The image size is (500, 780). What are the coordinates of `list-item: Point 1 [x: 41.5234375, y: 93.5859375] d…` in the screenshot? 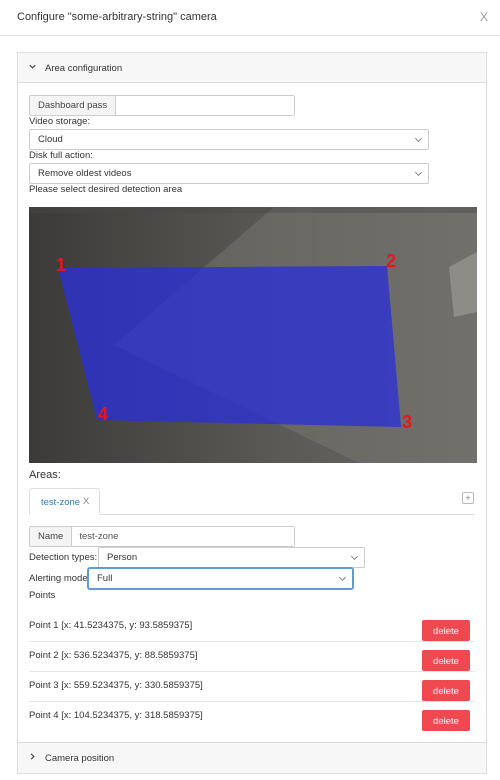 It's located at (252, 627).